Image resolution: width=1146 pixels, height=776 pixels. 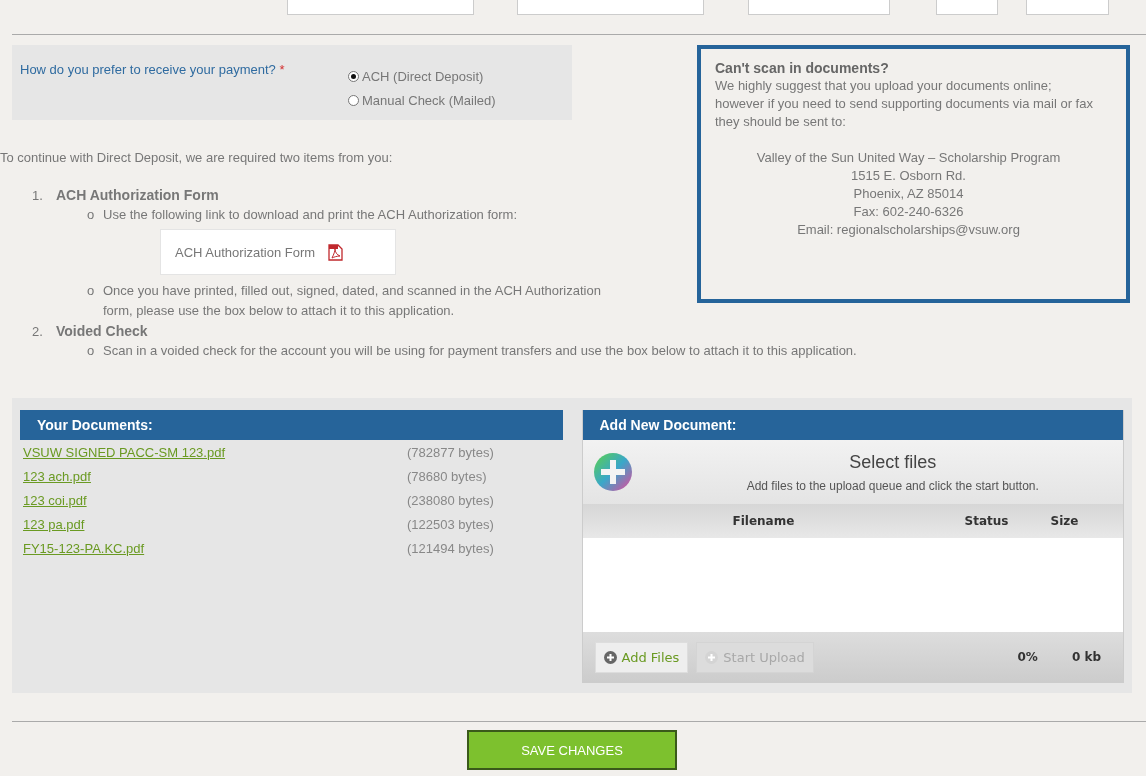 What do you see at coordinates (450, 500) in the screenshot?
I see `file-size: (238080 bytes)` at bounding box center [450, 500].